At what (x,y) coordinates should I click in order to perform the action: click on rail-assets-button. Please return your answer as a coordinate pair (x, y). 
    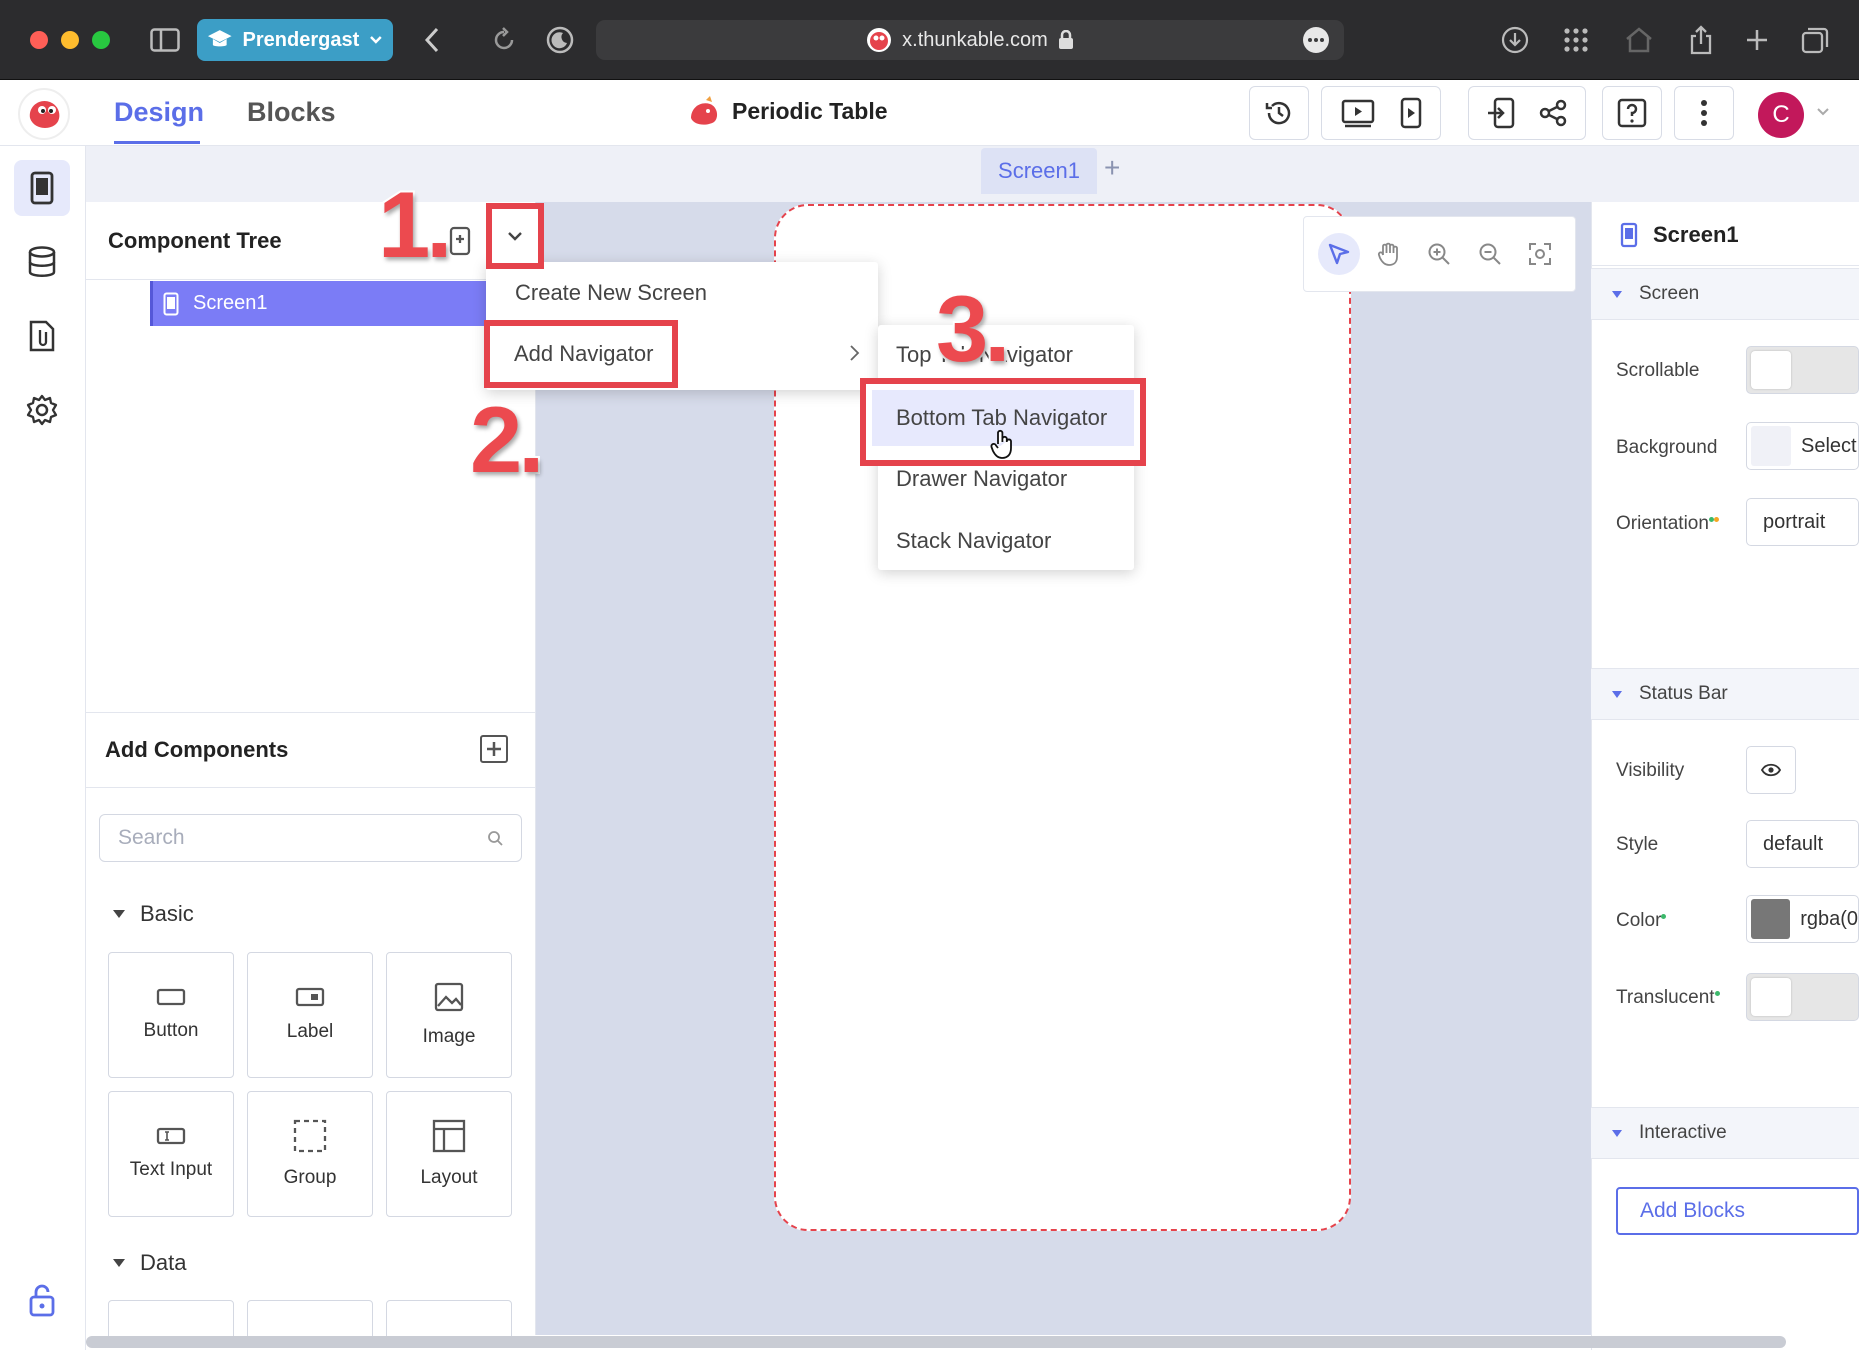
    Looking at the image, I should click on (42, 336).